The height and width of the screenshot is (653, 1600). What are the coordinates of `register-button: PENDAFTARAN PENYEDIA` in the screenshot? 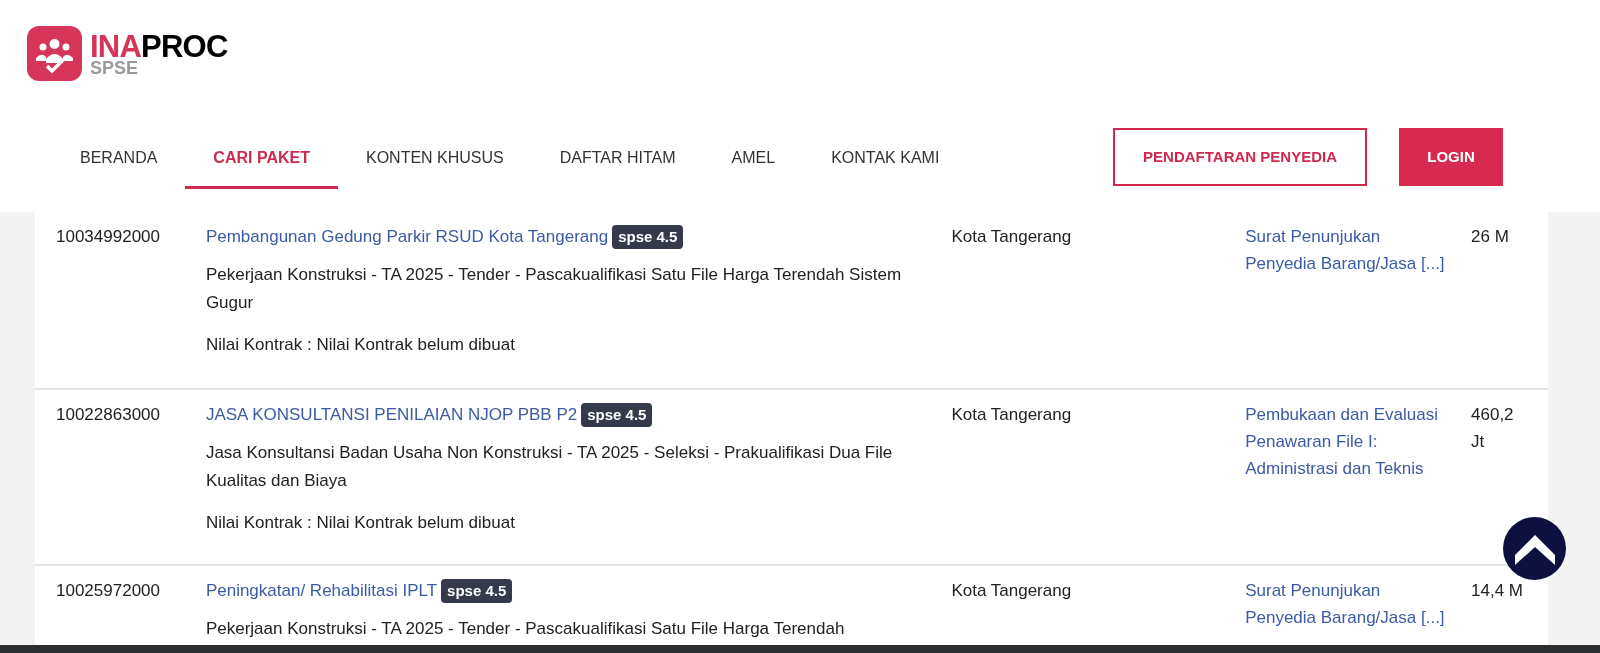 It's located at (1240, 157).